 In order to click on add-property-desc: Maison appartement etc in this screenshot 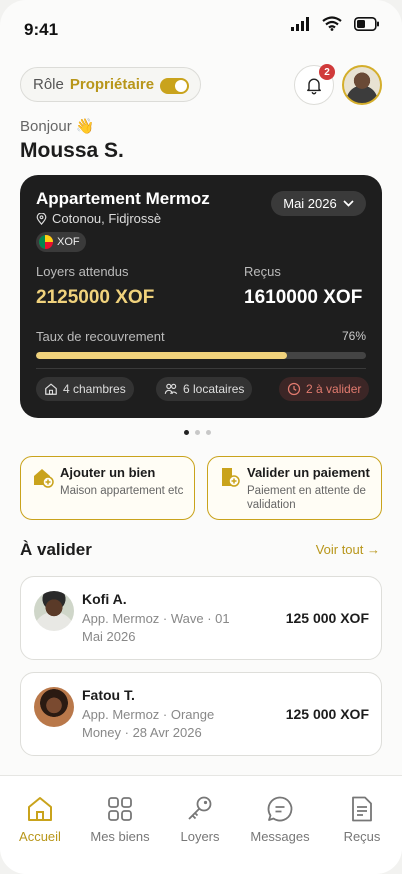, I will do `click(122, 491)`.